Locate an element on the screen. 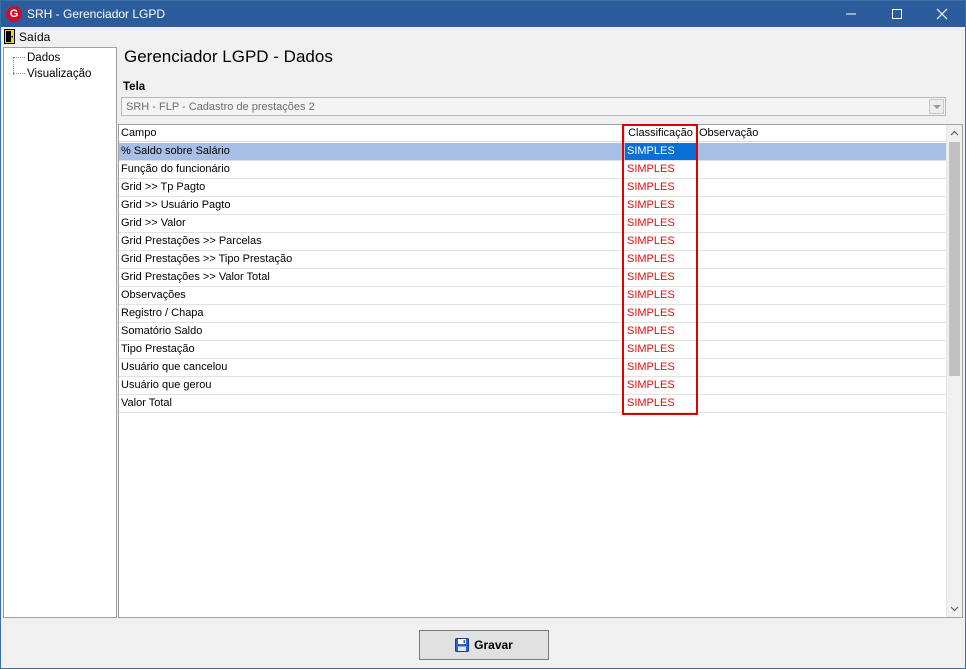 The width and height of the screenshot is (966, 669). app-logo-icon: G is located at coordinates (14, 14).